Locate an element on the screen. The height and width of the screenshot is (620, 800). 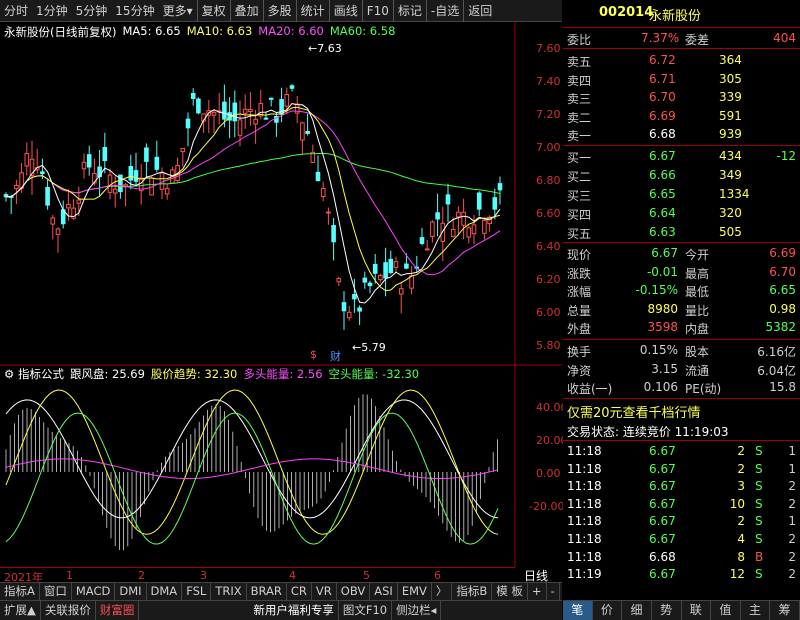
y-tick: 7.20 is located at coordinates (548, 114).